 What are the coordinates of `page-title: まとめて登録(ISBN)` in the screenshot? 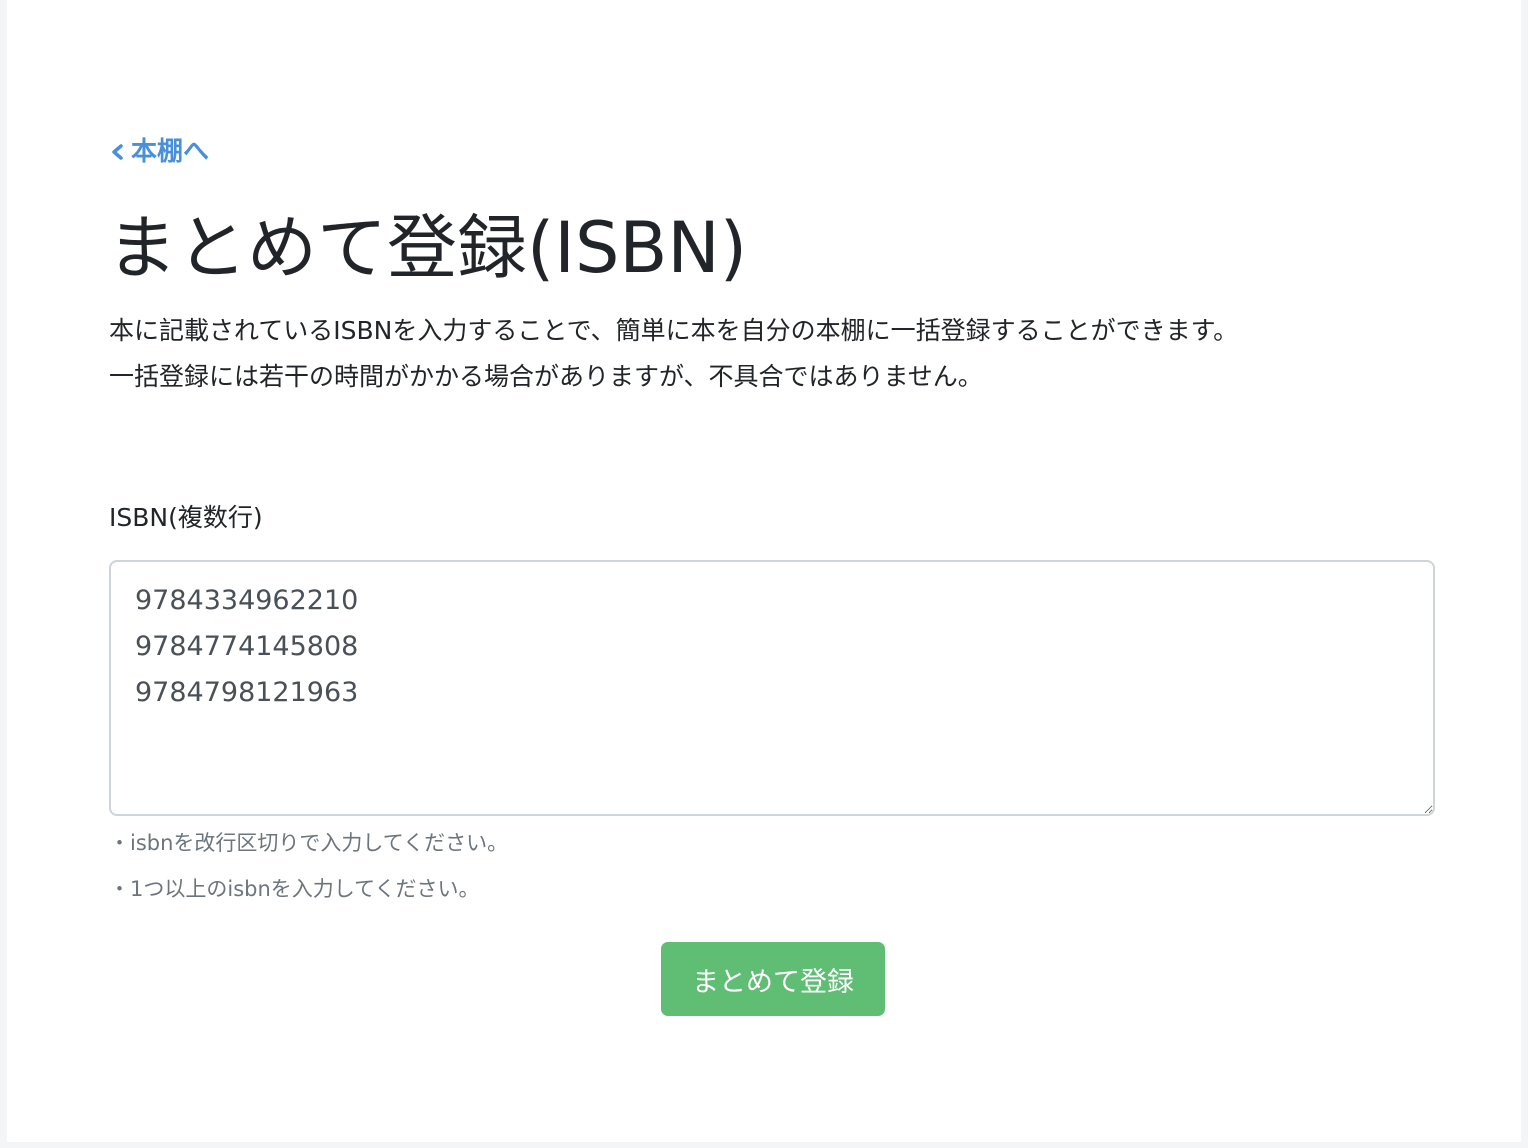 It's located at (427, 248).